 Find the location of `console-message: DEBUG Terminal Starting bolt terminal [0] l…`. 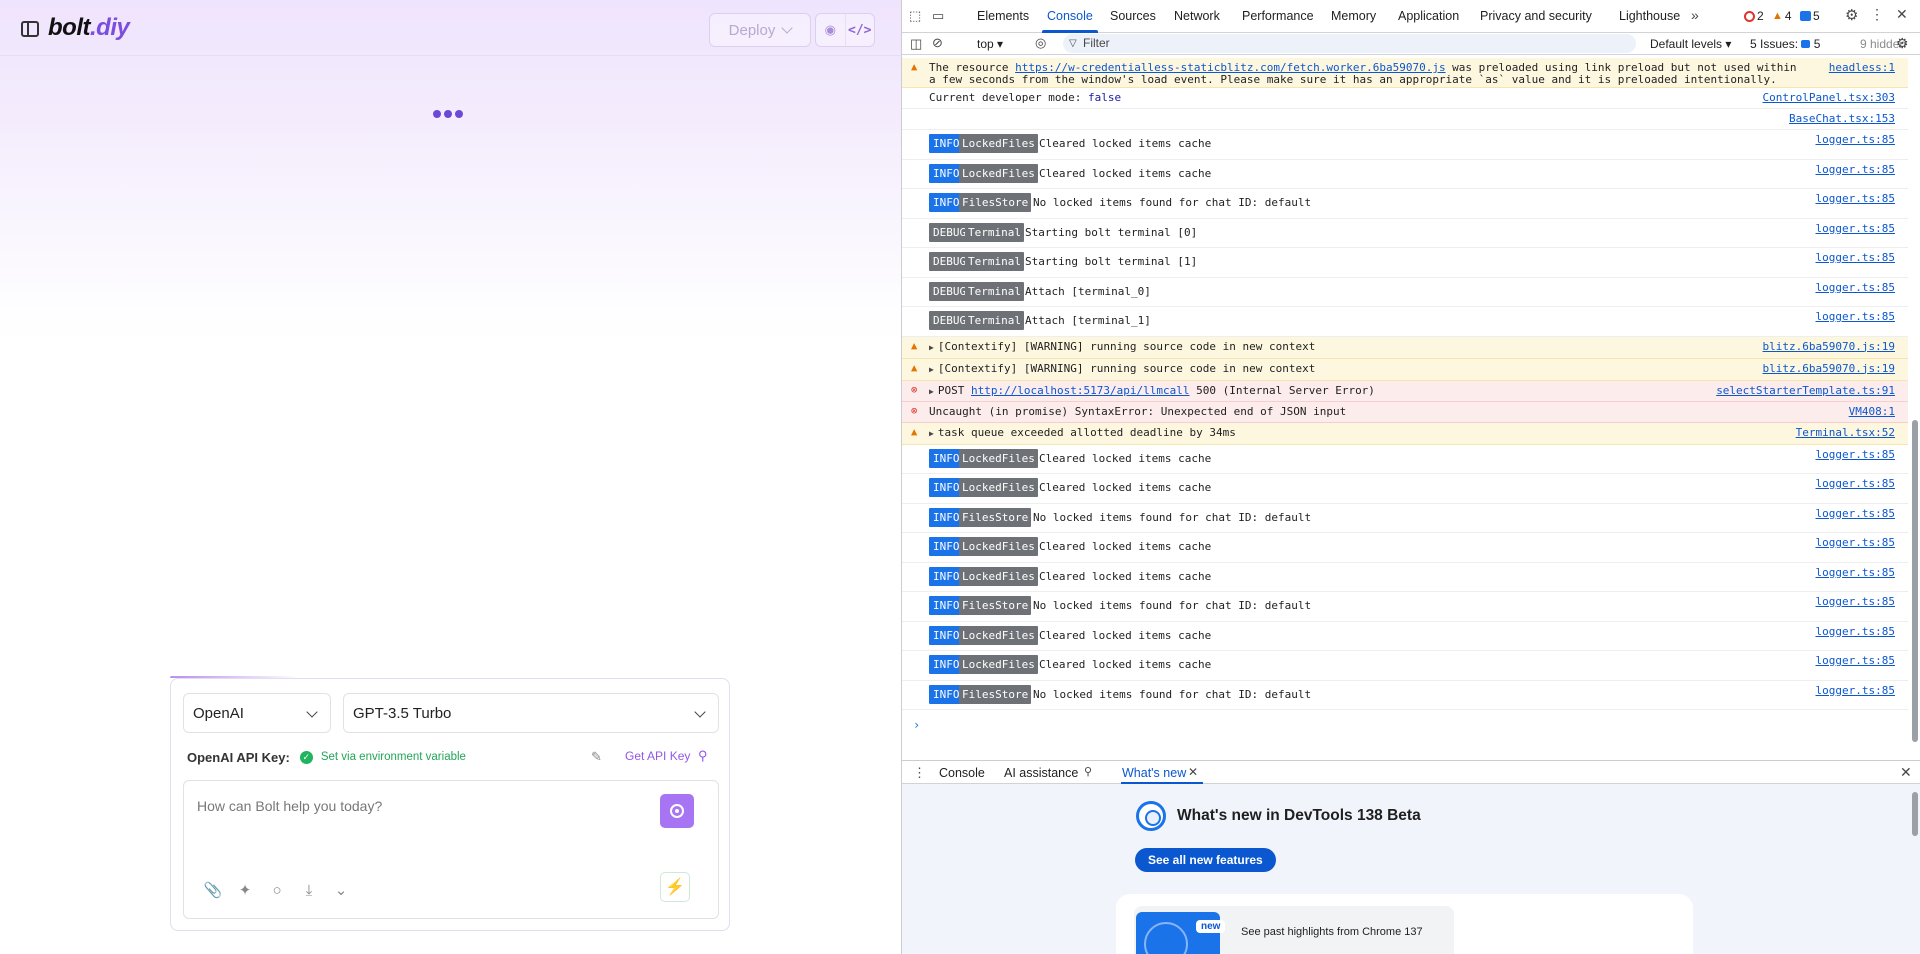

console-message: DEBUG Terminal Starting bolt terminal [0] l… is located at coordinates (1405, 233).